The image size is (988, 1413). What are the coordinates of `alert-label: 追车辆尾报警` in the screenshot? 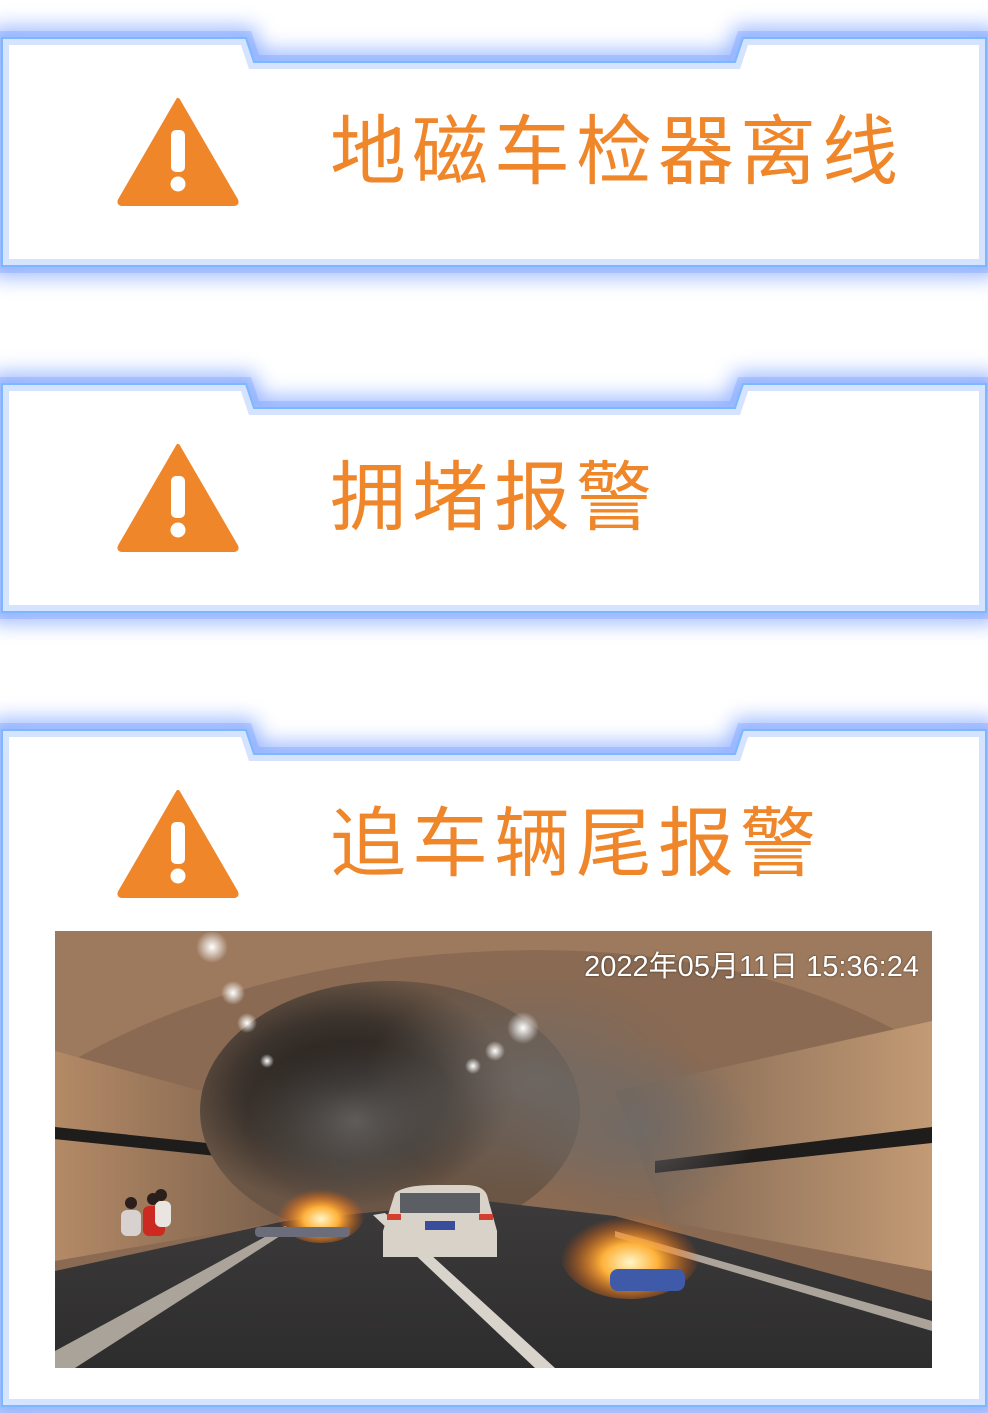 It's located at (576, 843).